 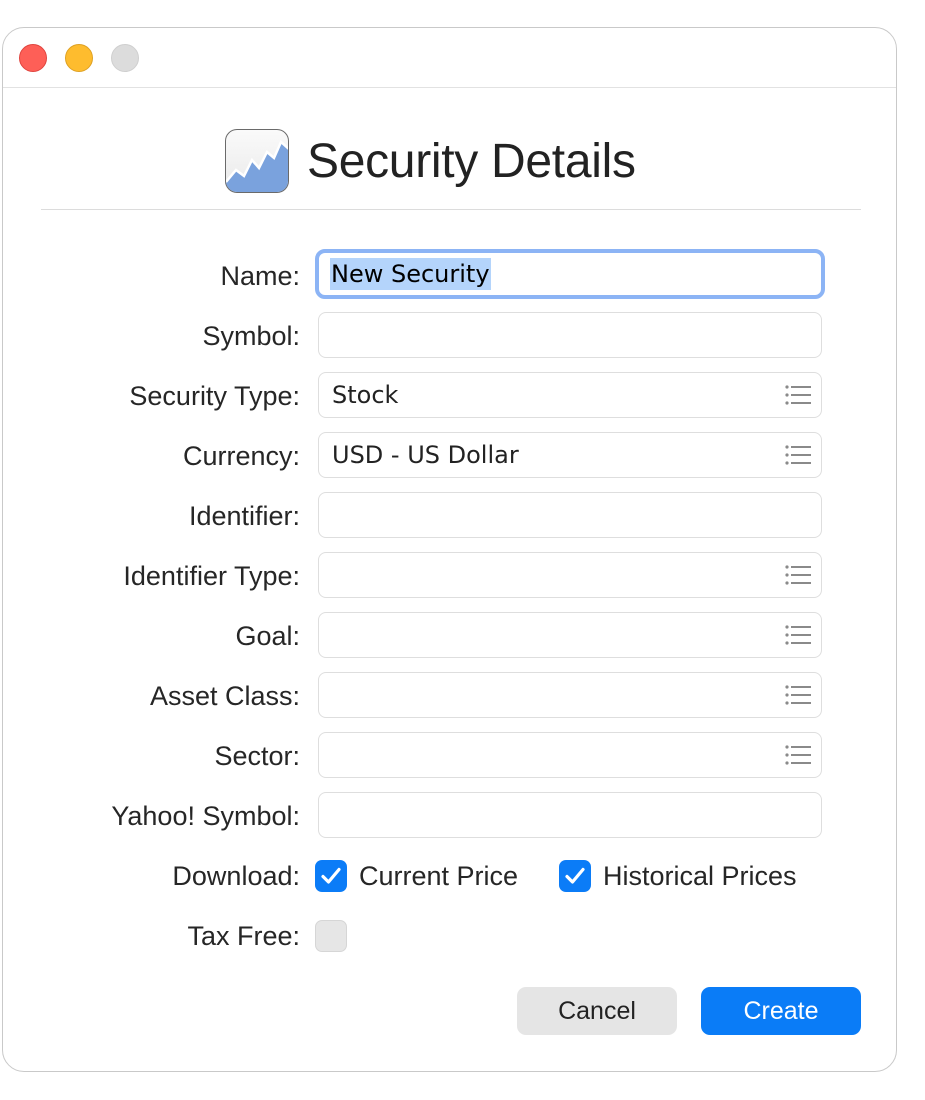 I want to click on security-type-row: Security Type: Stock, so click(x=449, y=396).